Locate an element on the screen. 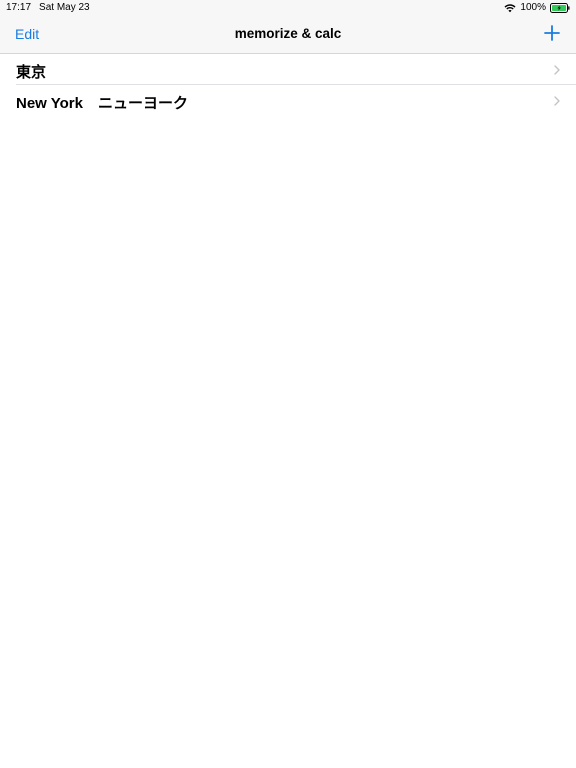 This screenshot has width=576, height=768. status-bar: 17:17 Sat May 23 100% is located at coordinates (288, 8).